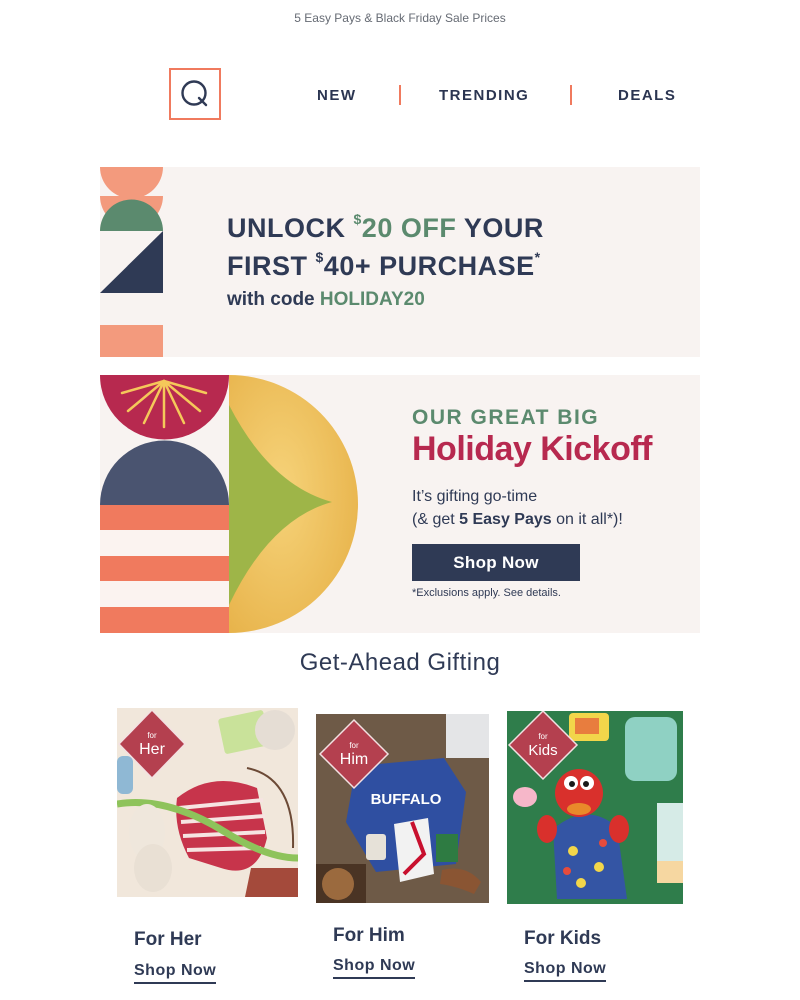  What do you see at coordinates (372, 299) in the screenshot?
I see `promo-code: HOLIDAY20` at bounding box center [372, 299].